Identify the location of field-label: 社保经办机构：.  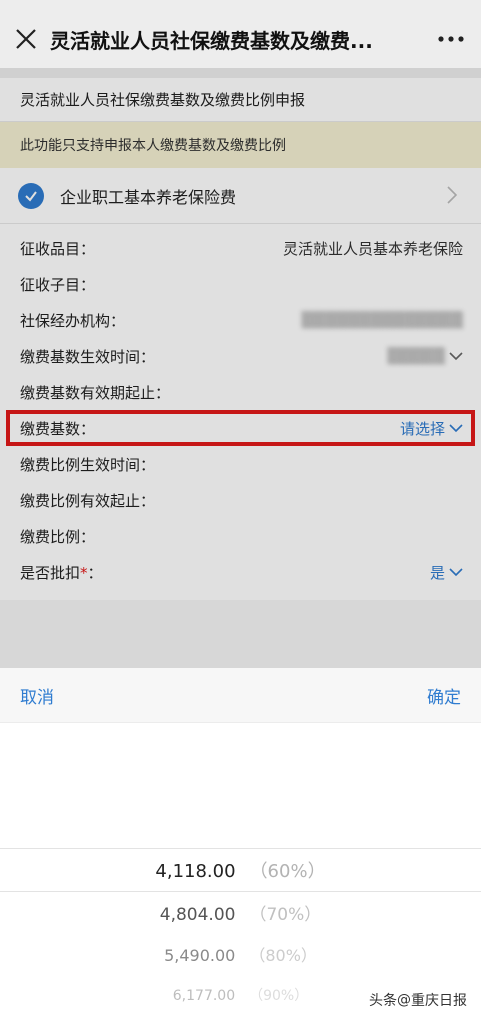
(73, 320).